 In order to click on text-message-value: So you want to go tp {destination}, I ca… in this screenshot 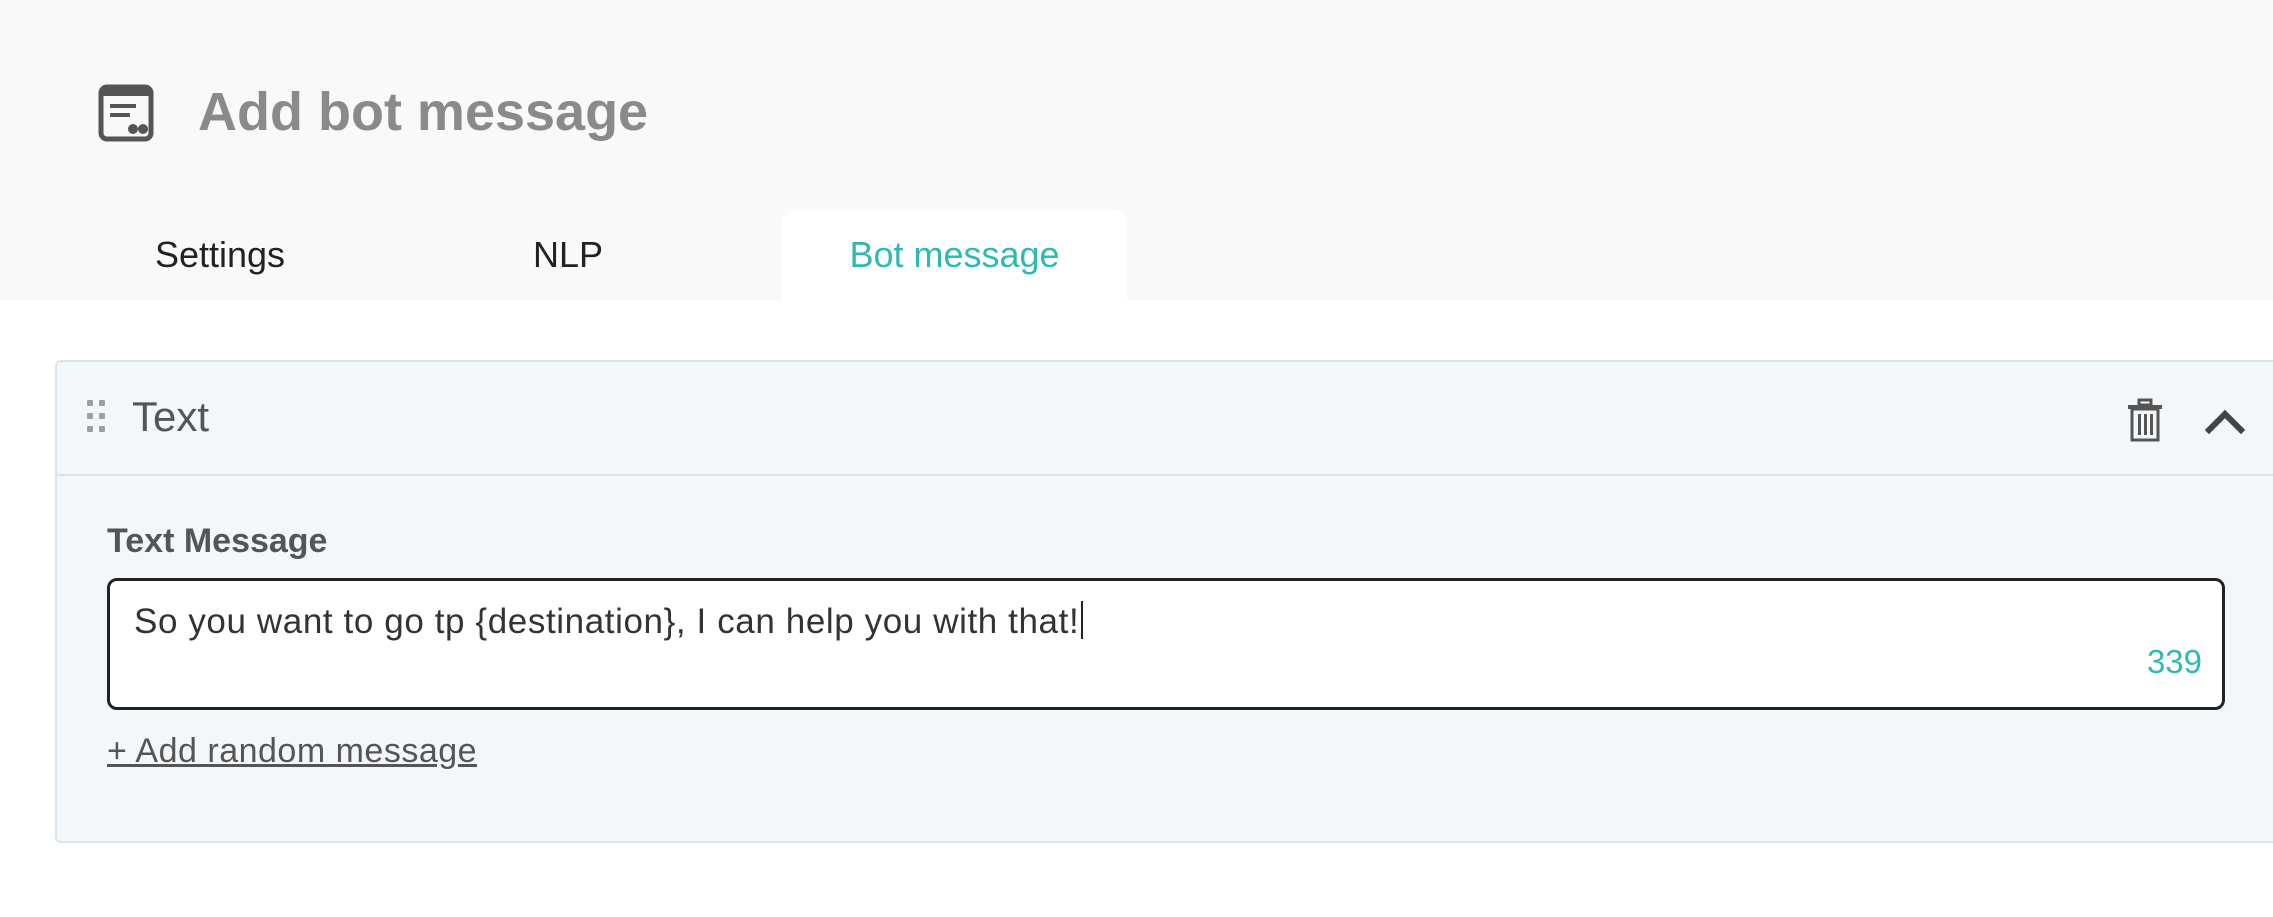, I will do `click(609, 621)`.